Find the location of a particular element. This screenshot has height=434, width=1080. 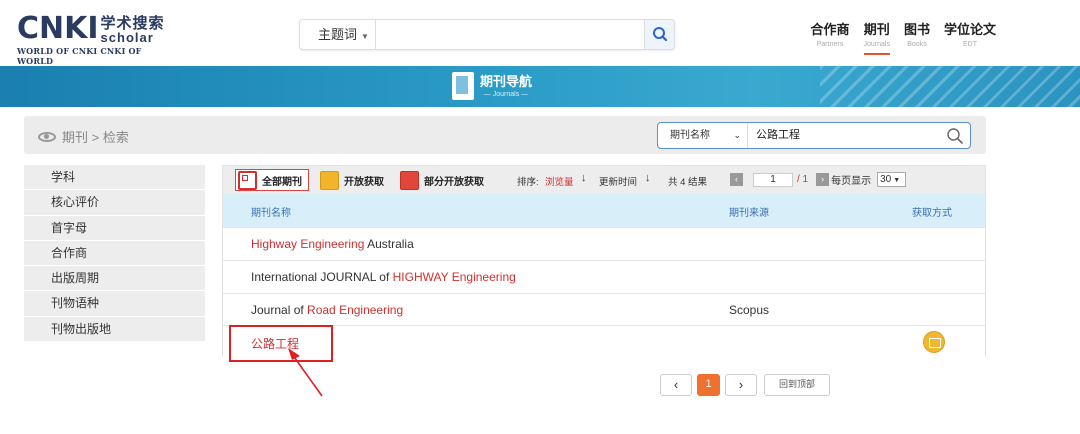

page-total: / 1 is located at coordinates (803, 179).